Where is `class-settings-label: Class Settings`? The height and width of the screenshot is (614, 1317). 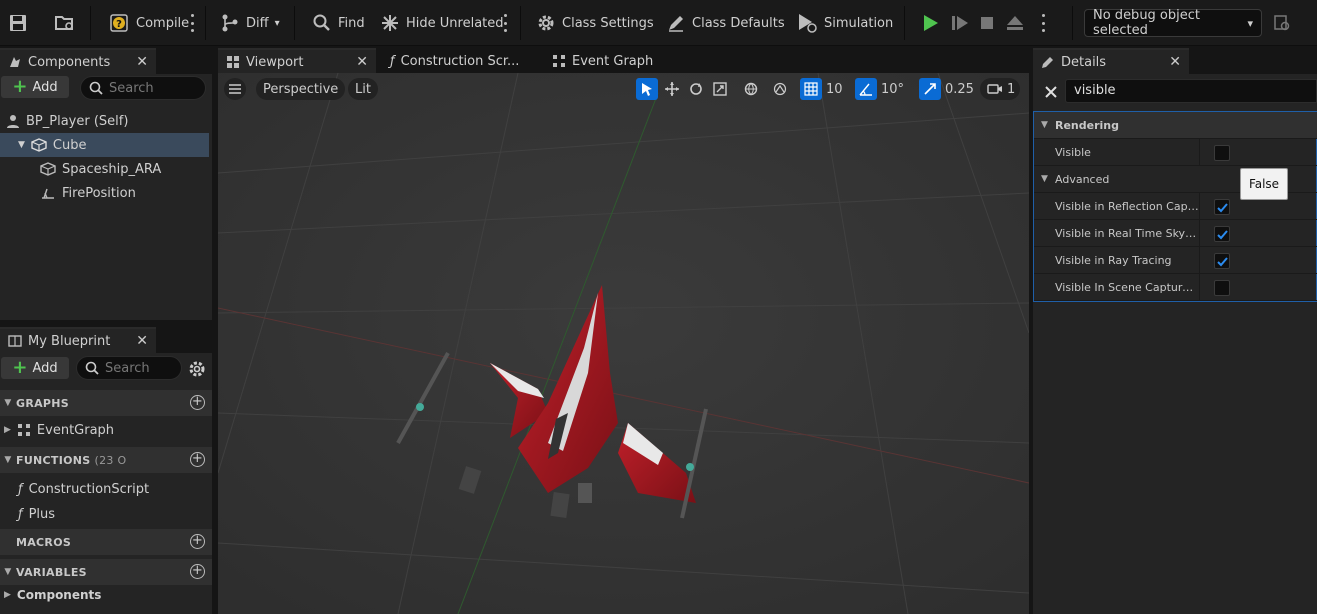
class-settings-label: Class Settings is located at coordinates (608, 23).